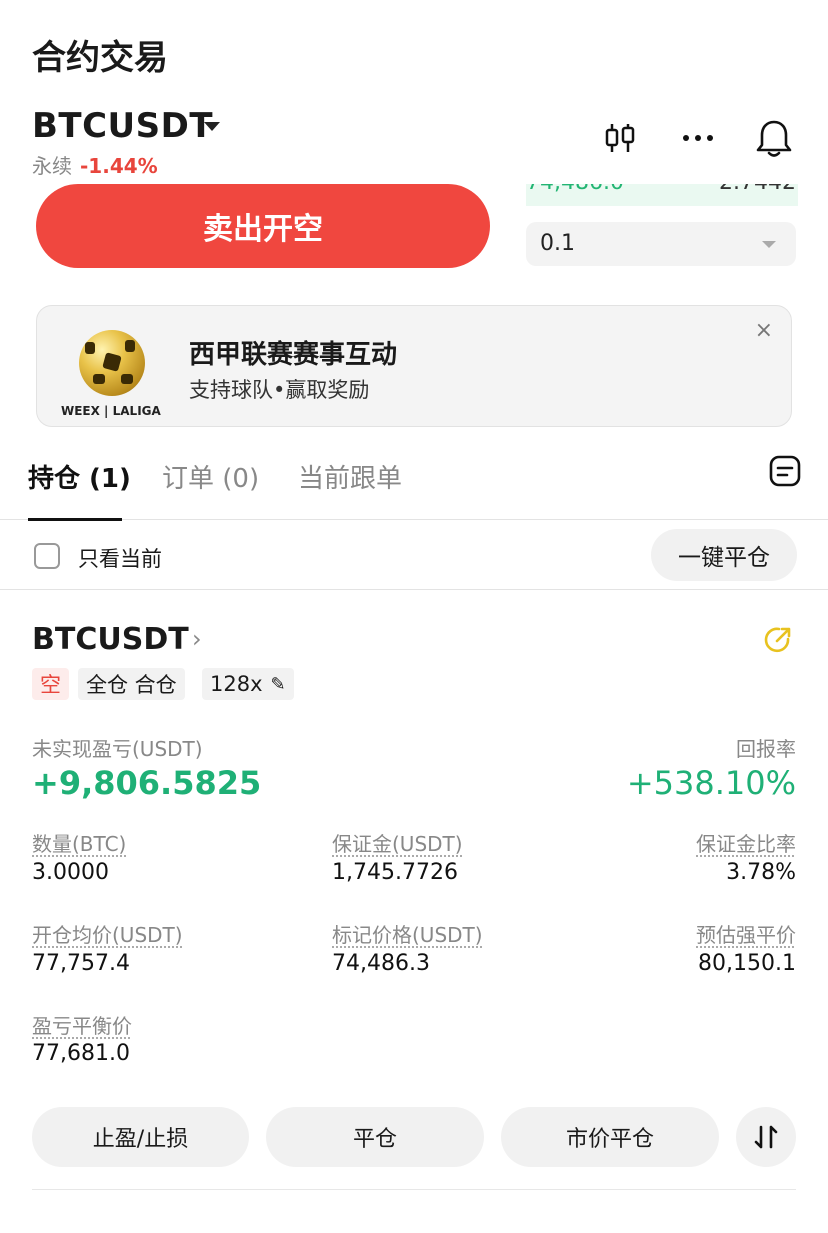  What do you see at coordinates (50, 684) in the screenshot?
I see `side-badge: 空` at bounding box center [50, 684].